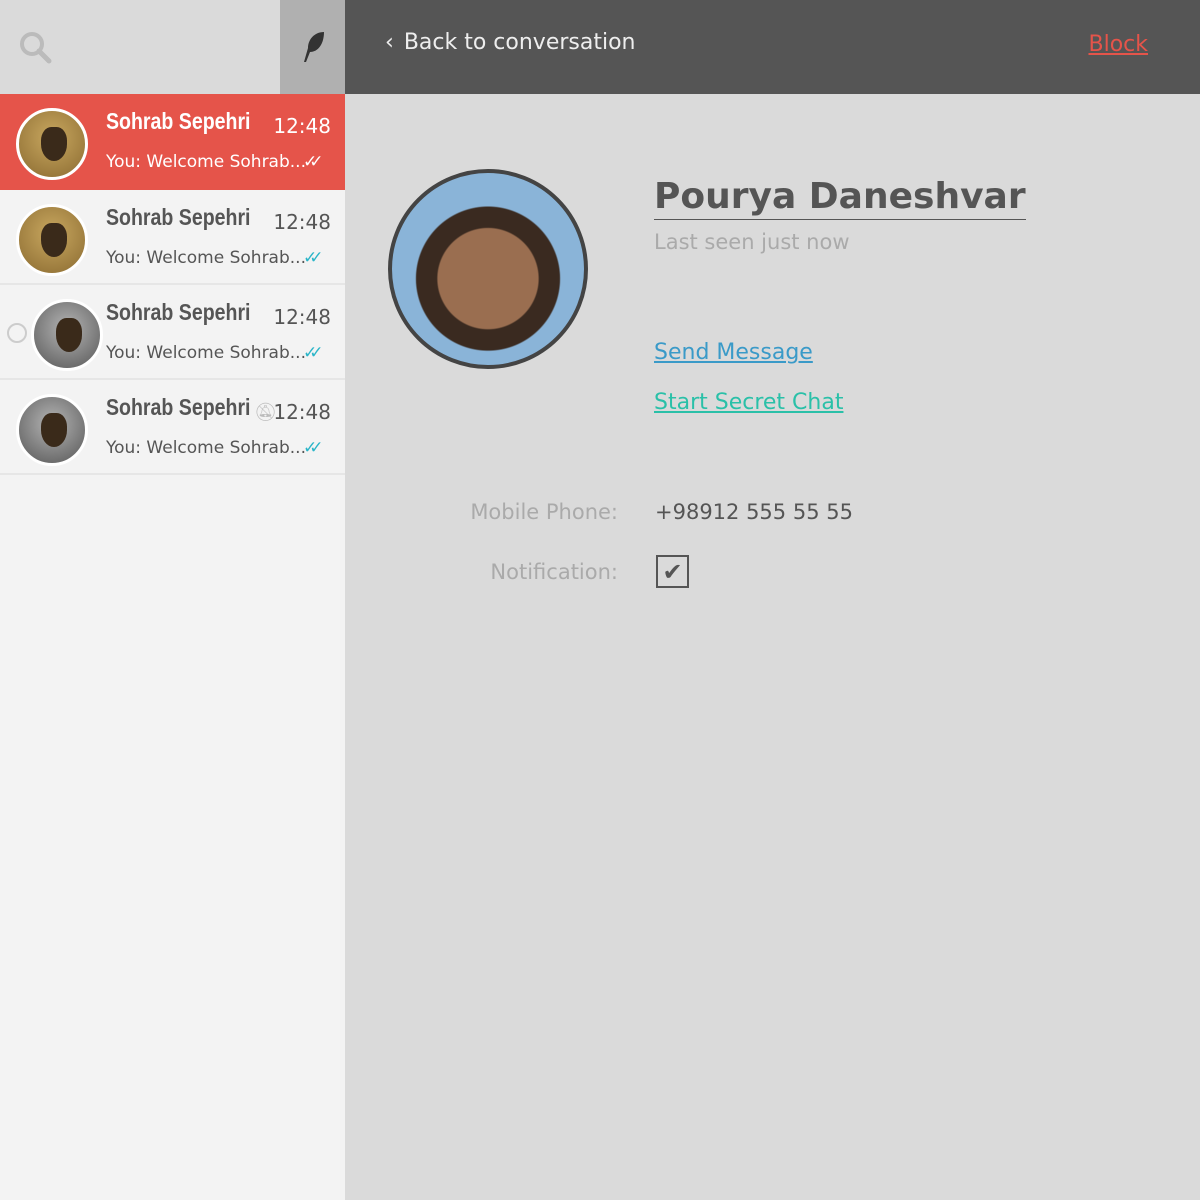 The width and height of the screenshot is (1200, 1200). Describe the element at coordinates (1118, 44) in the screenshot. I see `block-link: Block` at that location.